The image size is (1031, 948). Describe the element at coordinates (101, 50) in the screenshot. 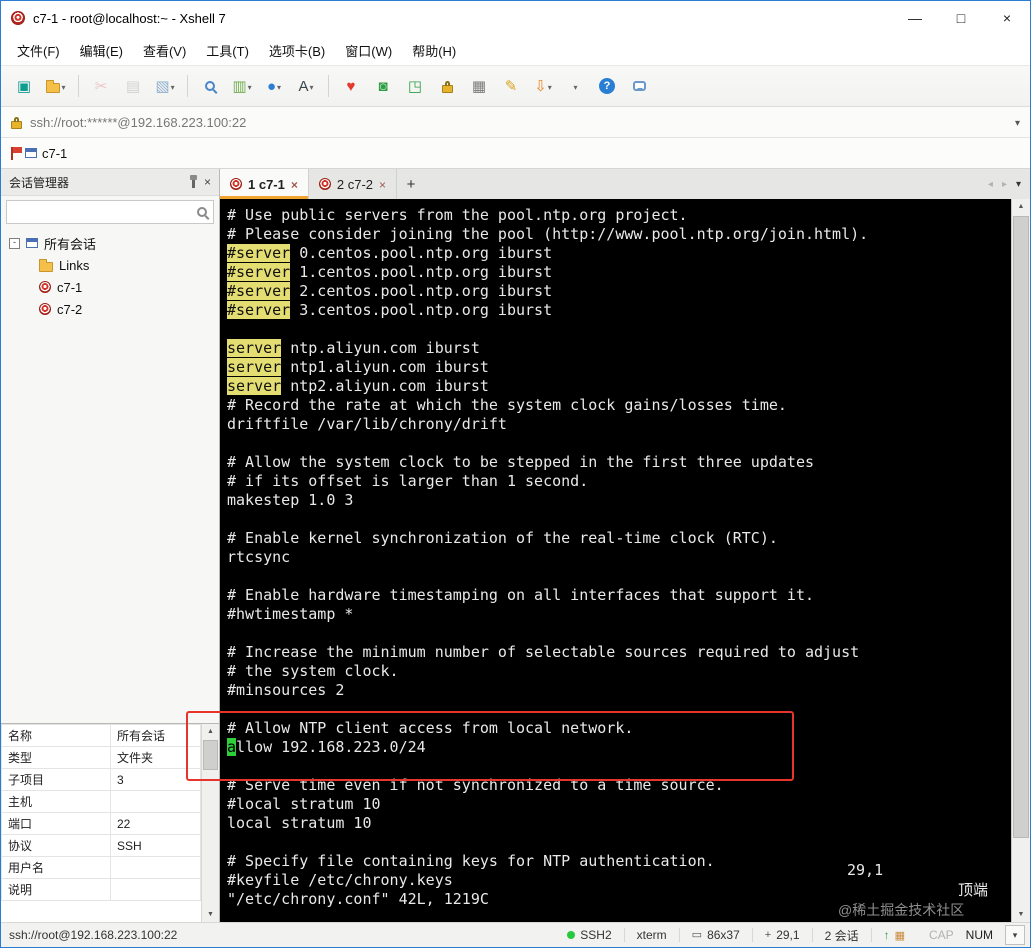

I see `menu-item-e: 编辑(E)` at that location.